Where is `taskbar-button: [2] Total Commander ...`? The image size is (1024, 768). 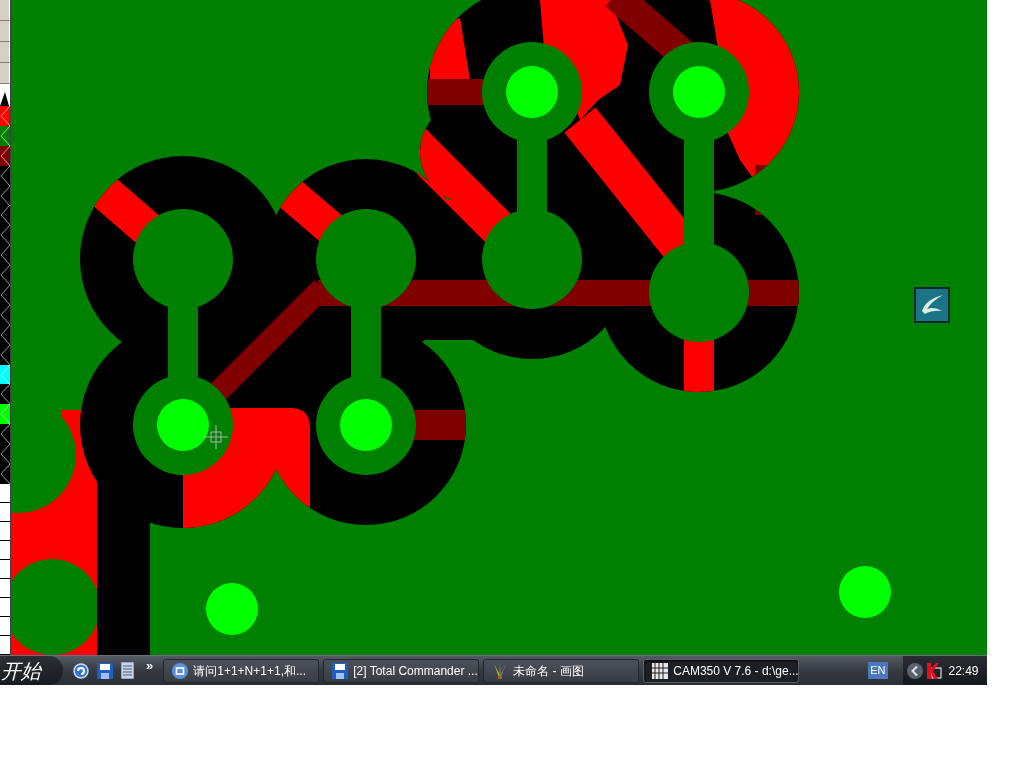
taskbar-button: [2] Total Commander ... is located at coordinates (401, 670).